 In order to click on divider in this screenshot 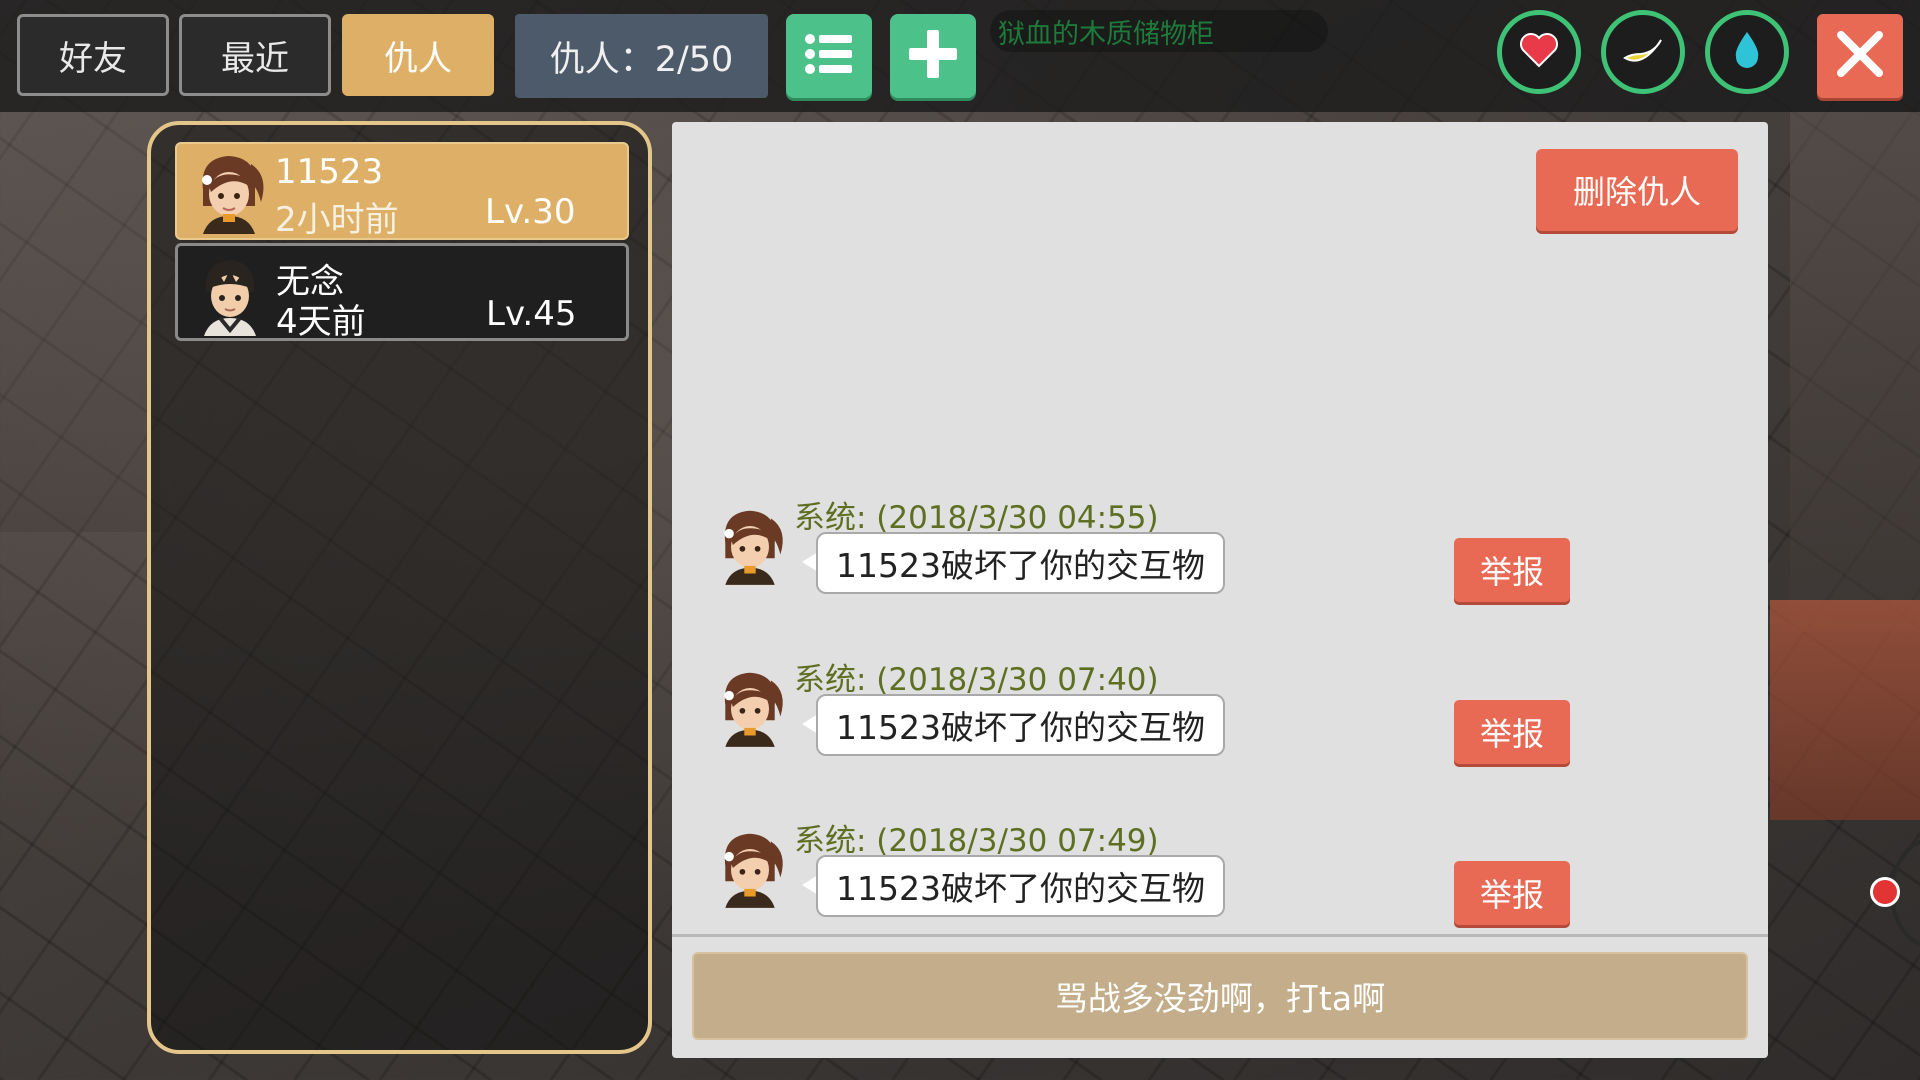, I will do `click(1220, 935)`.